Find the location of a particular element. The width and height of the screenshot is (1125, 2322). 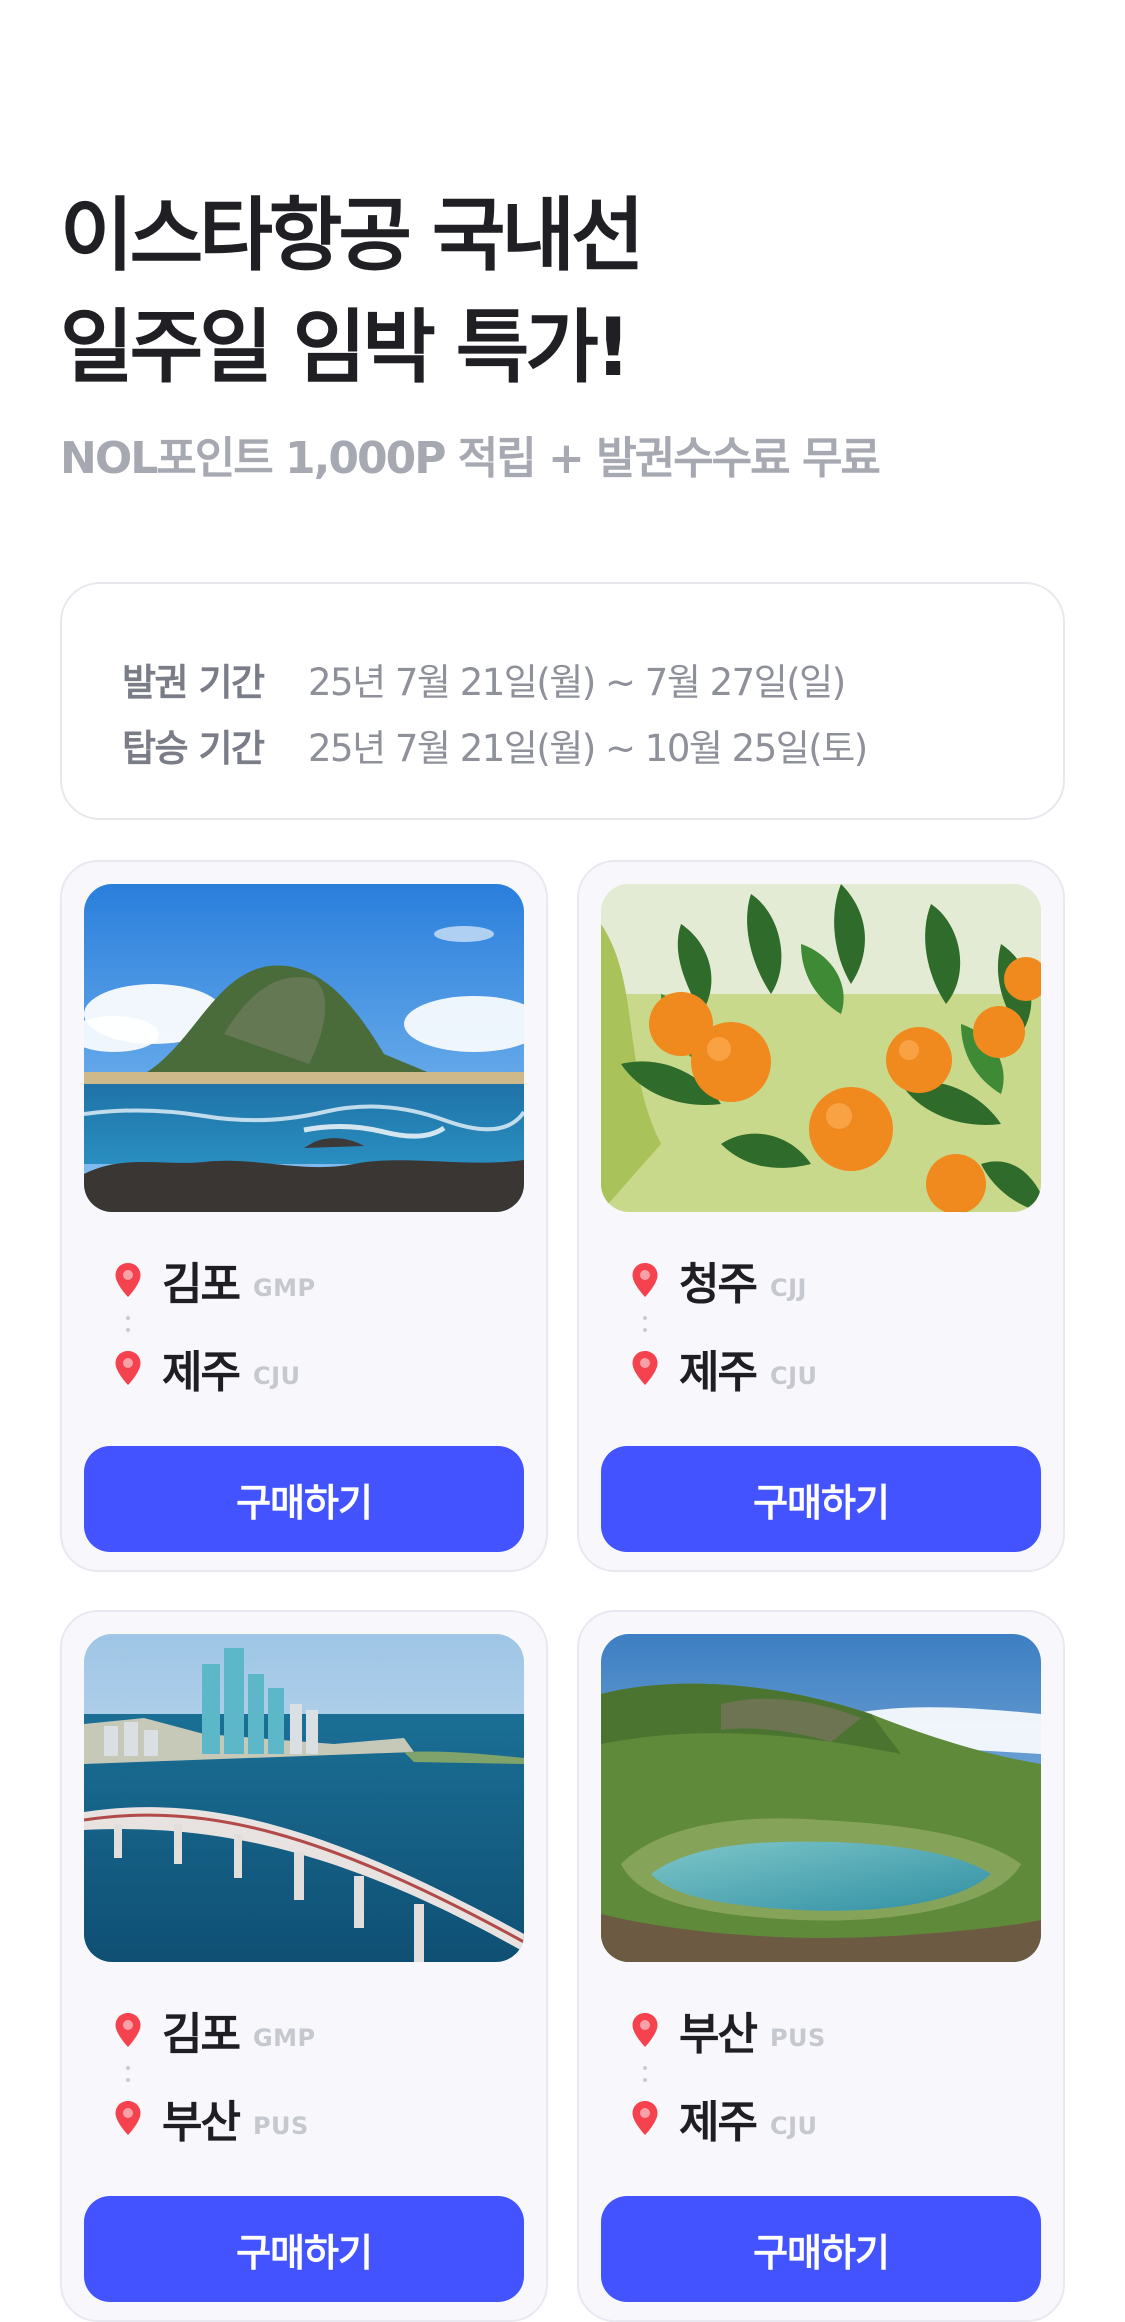

departure-city: 부산 is located at coordinates (718, 2034).